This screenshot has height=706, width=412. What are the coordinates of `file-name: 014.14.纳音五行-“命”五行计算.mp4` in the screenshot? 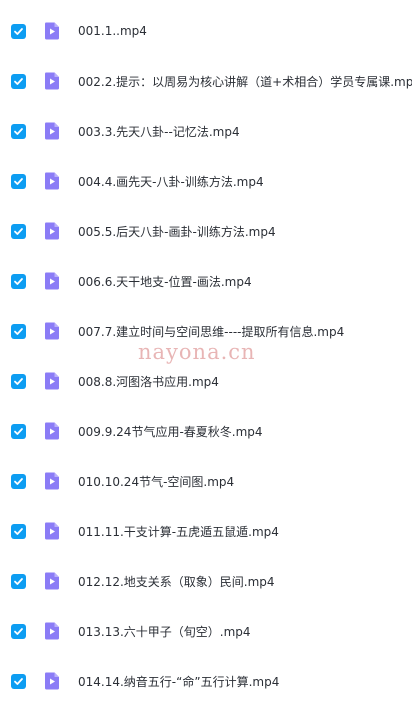 It's located at (179, 681).